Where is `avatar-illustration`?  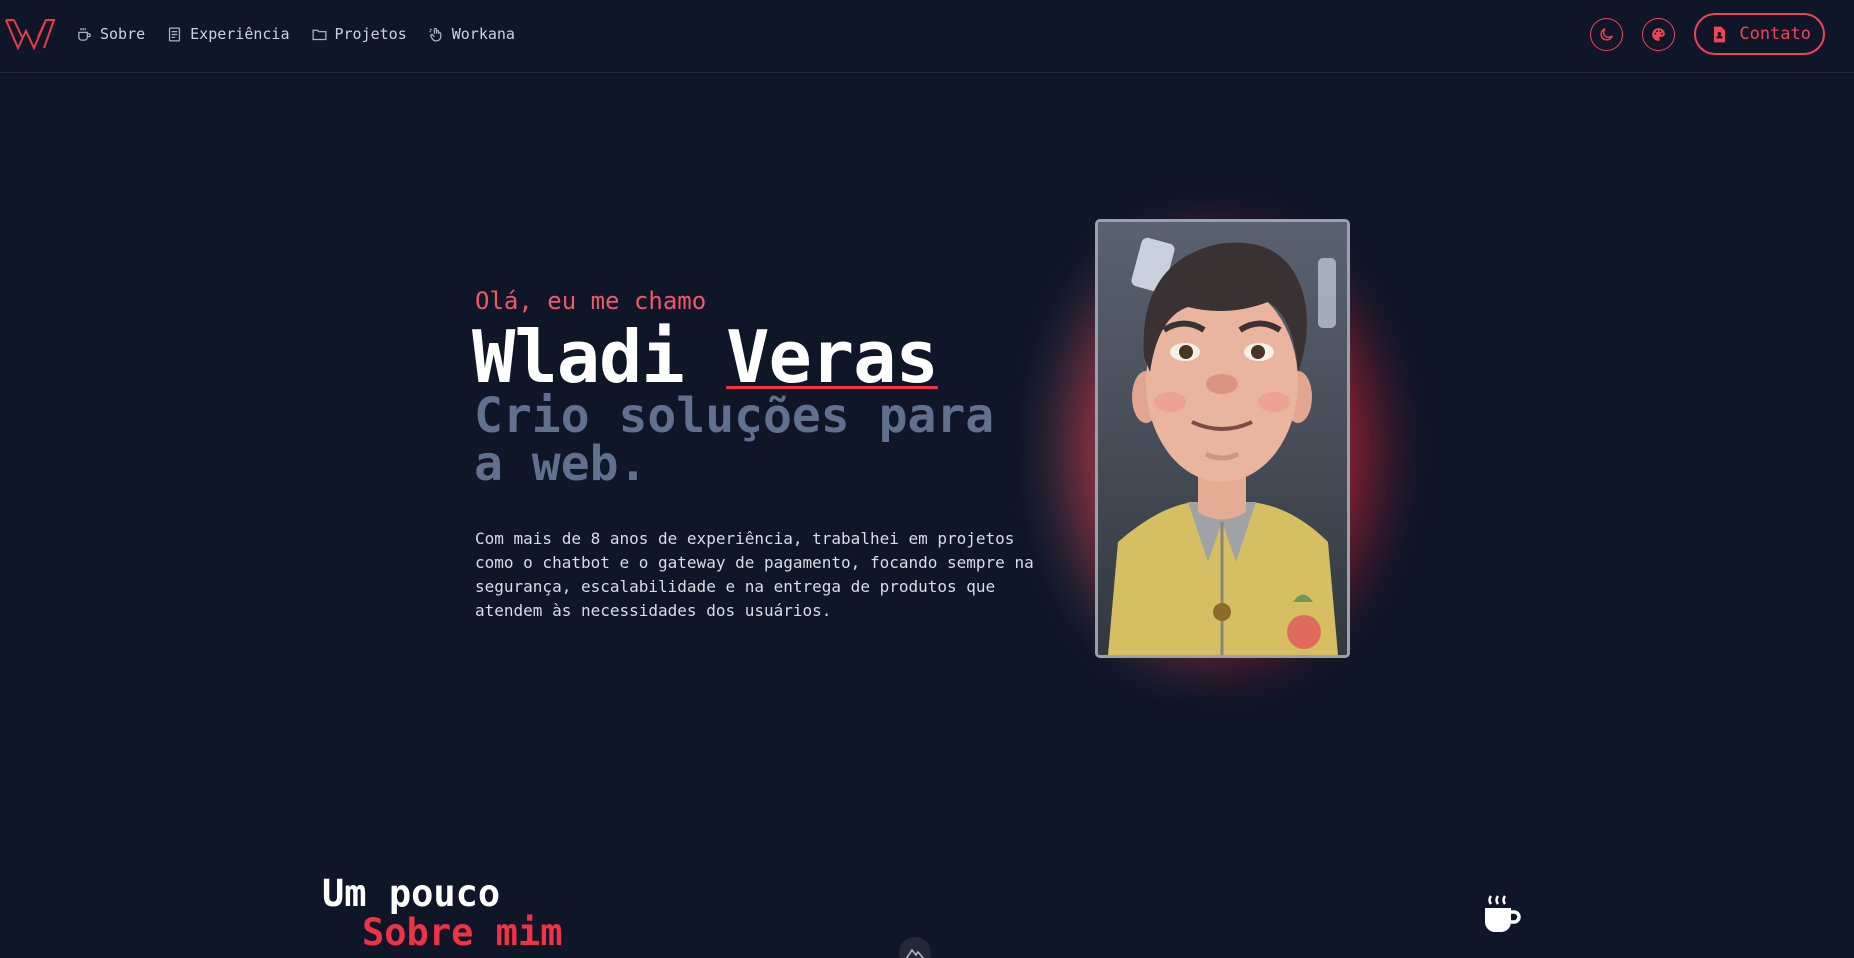
avatar-illustration is located at coordinates (1222, 438).